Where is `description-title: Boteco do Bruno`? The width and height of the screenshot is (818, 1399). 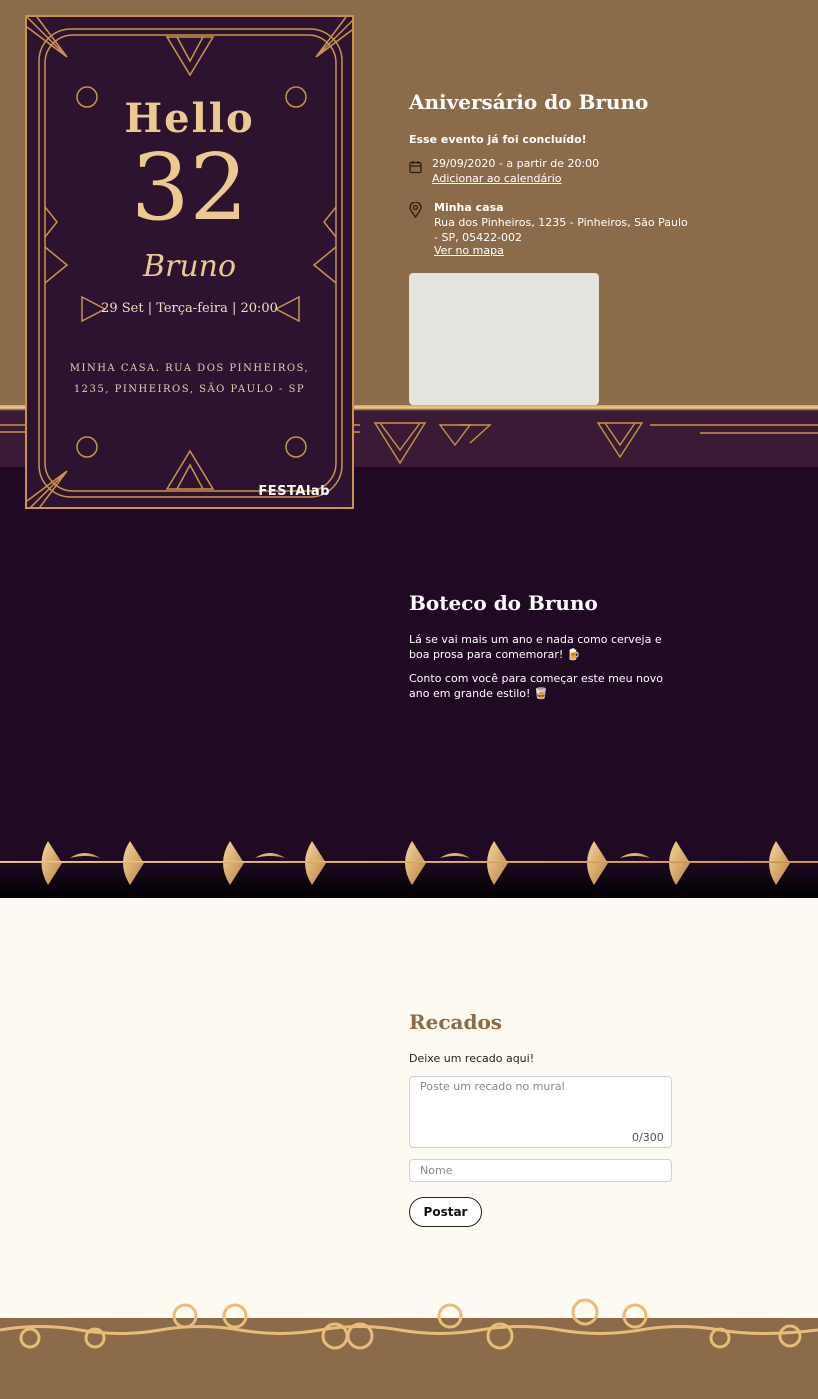 description-title: Boteco do Bruno is located at coordinates (503, 603).